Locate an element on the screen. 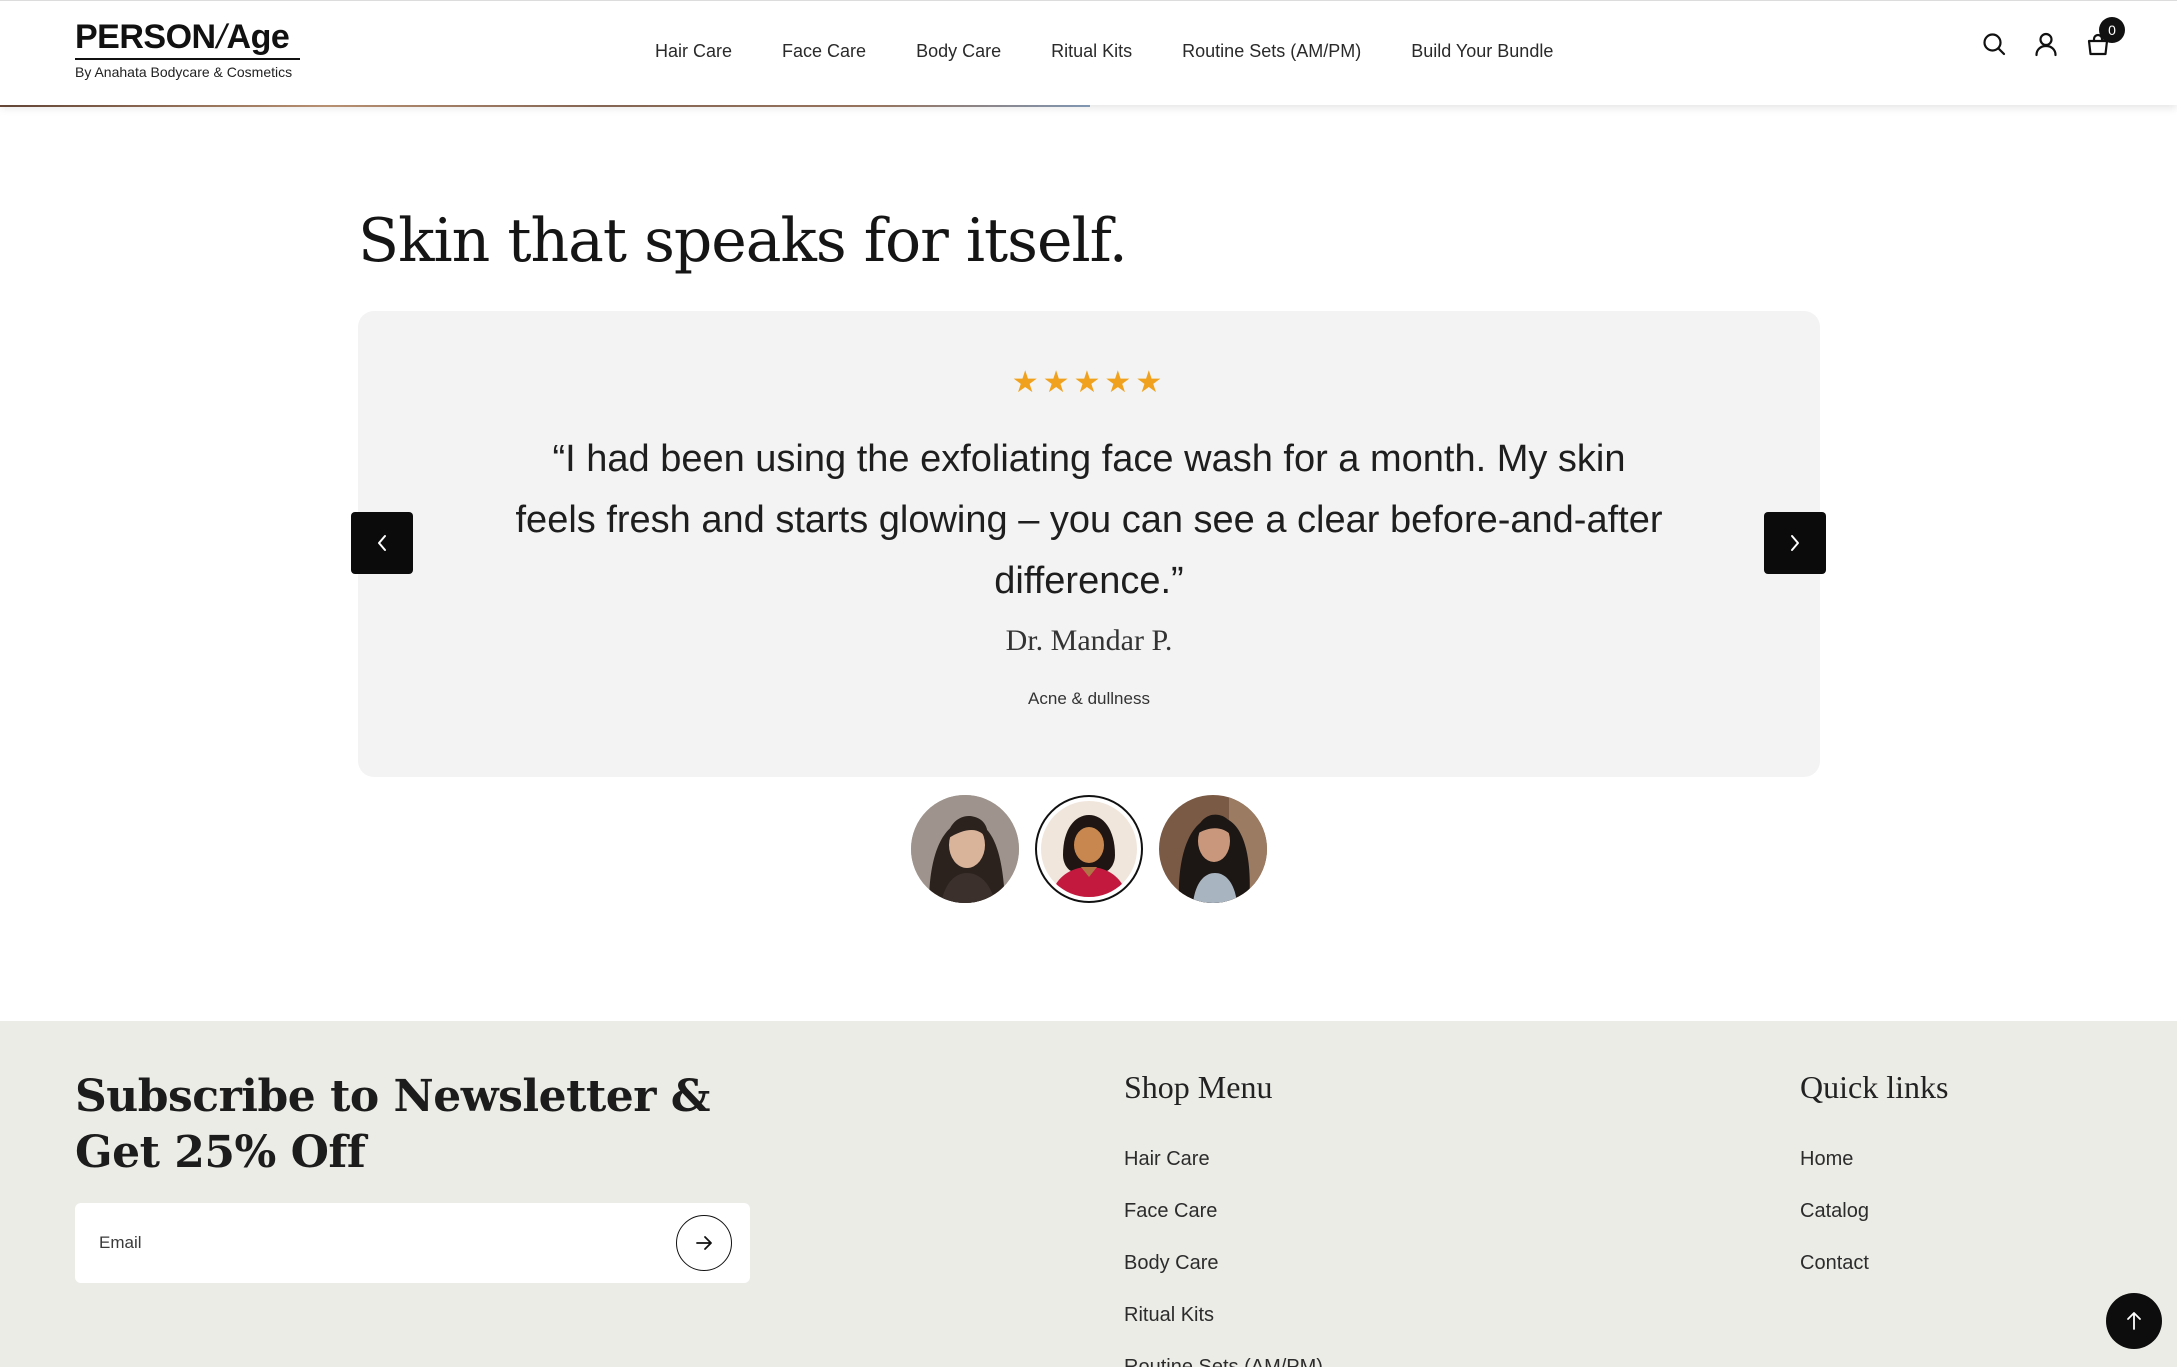 The height and width of the screenshot is (1367, 2177). footer-link-face-care: Face Care is located at coordinates (1223, 1211).